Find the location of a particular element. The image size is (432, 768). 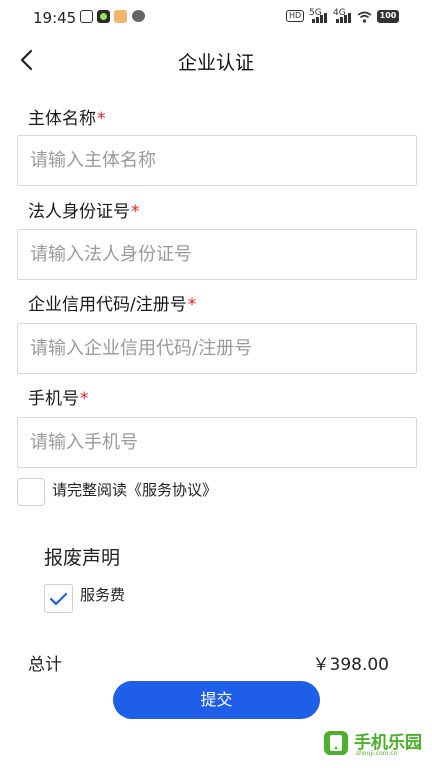

phone-field-box is located at coordinates (217, 442).